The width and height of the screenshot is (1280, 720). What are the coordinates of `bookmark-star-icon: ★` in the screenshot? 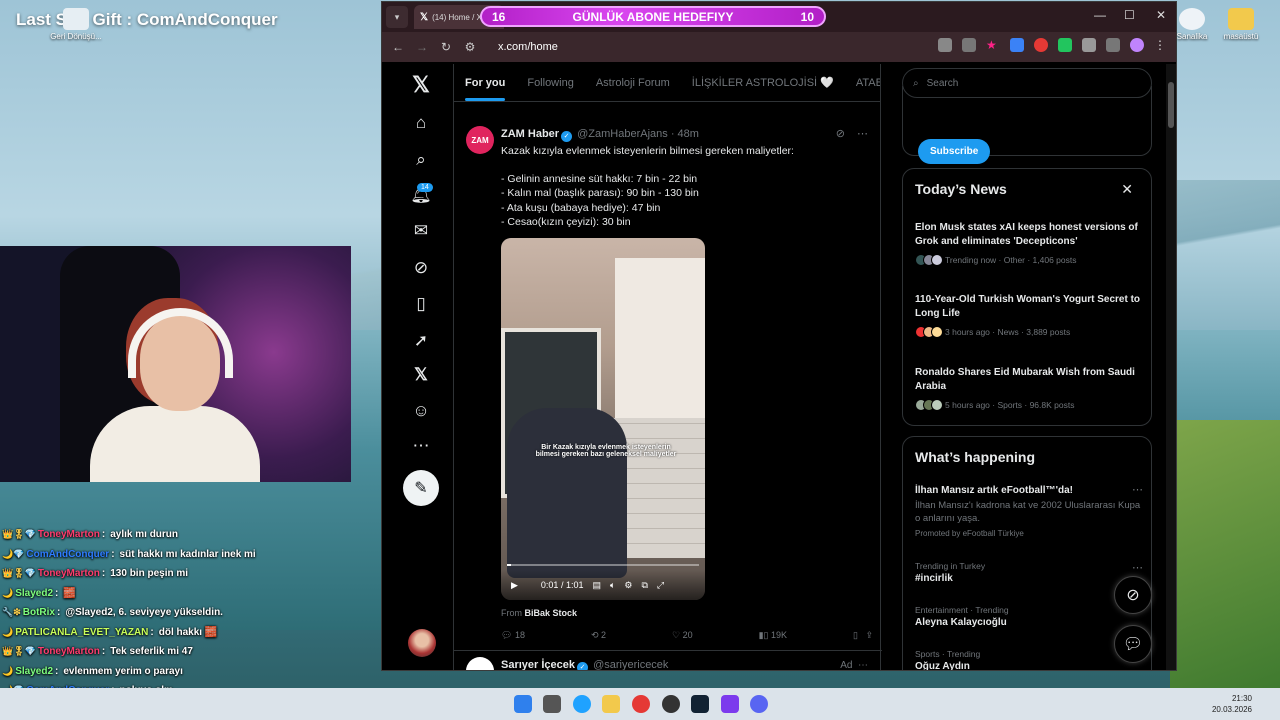 It's located at (993, 45).